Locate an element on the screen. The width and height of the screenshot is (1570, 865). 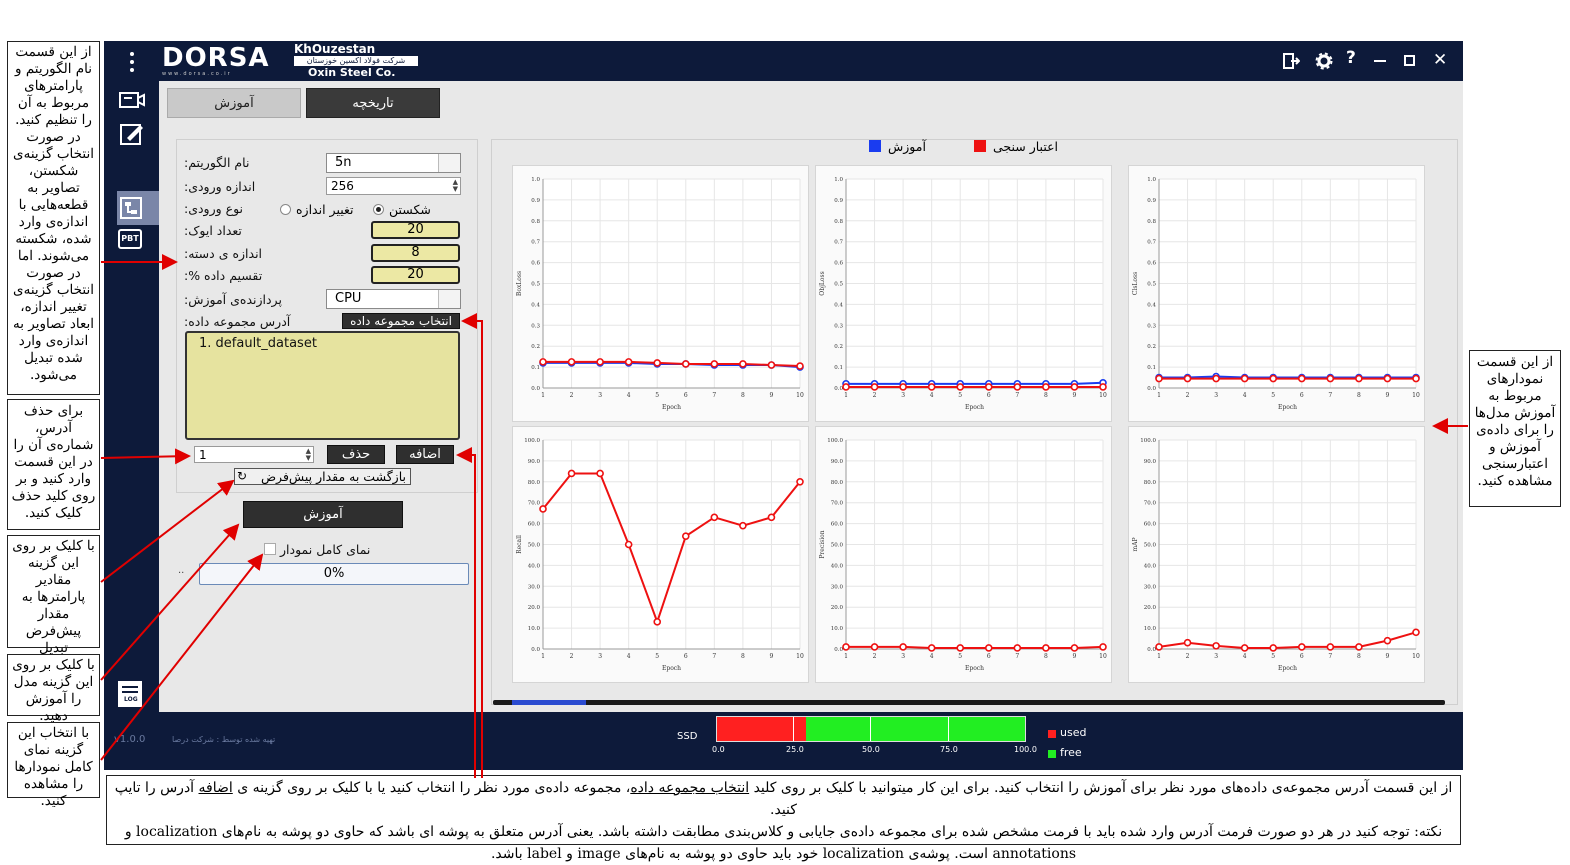
arrow-fullview is located at coordinates (182, 657).